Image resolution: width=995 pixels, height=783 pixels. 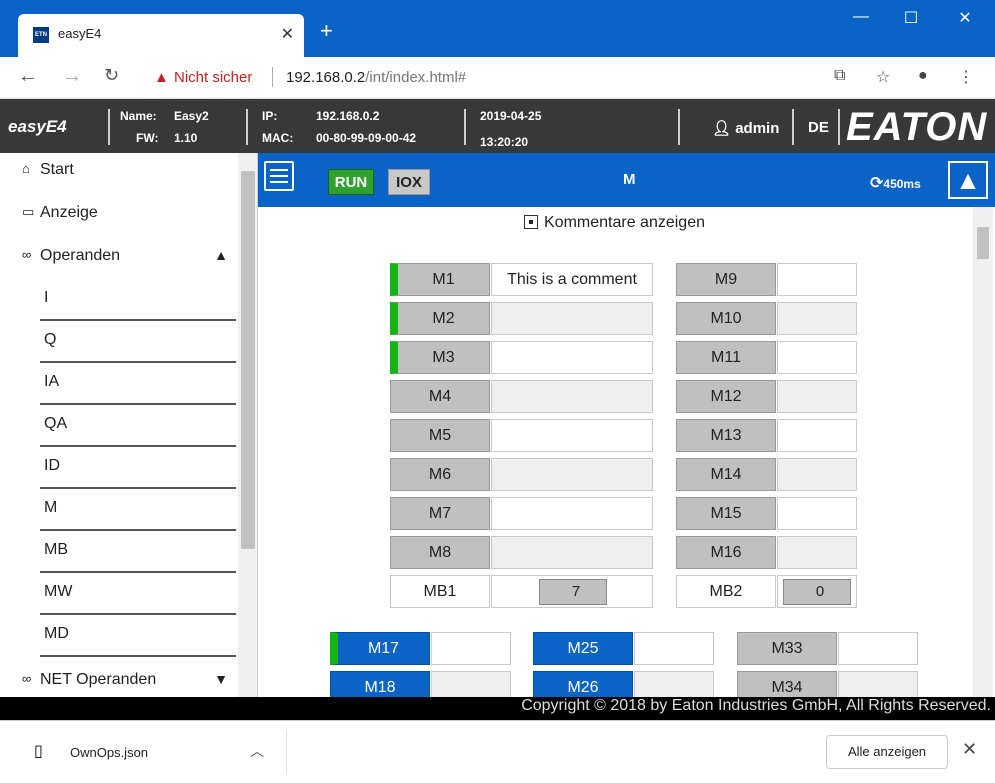 I want to click on sidebar-subitem-q: Q, so click(x=138, y=342).